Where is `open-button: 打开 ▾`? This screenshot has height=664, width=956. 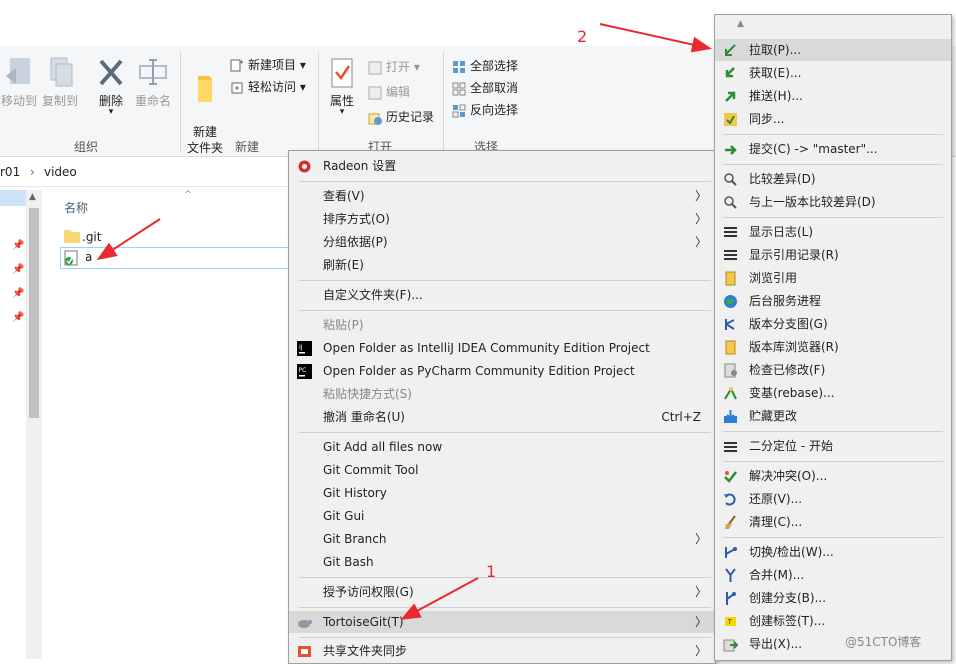
open-button: 打开 ▾ is located at coordinates (394, 66).